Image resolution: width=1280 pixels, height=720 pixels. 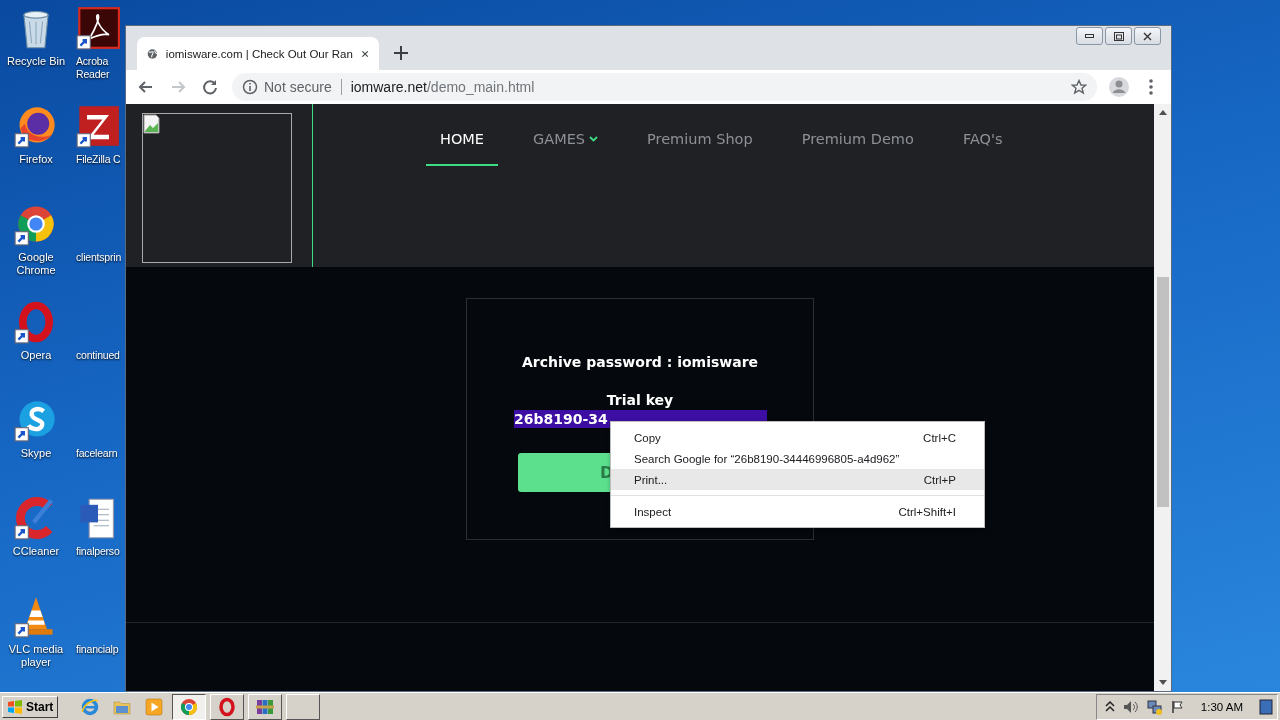 I want to click on clock-text: 1:30 AM, so click(x=1221, y=706).